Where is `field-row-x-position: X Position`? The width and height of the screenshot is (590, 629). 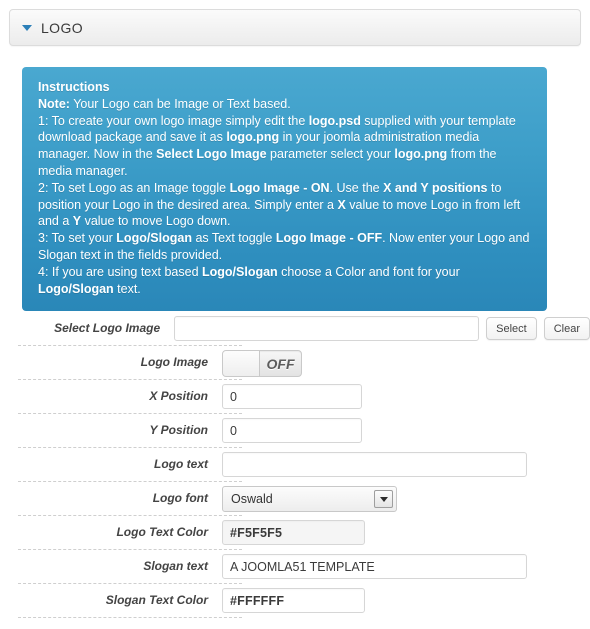 field-row-x-position: X Position is located at coordinates (295, 397).